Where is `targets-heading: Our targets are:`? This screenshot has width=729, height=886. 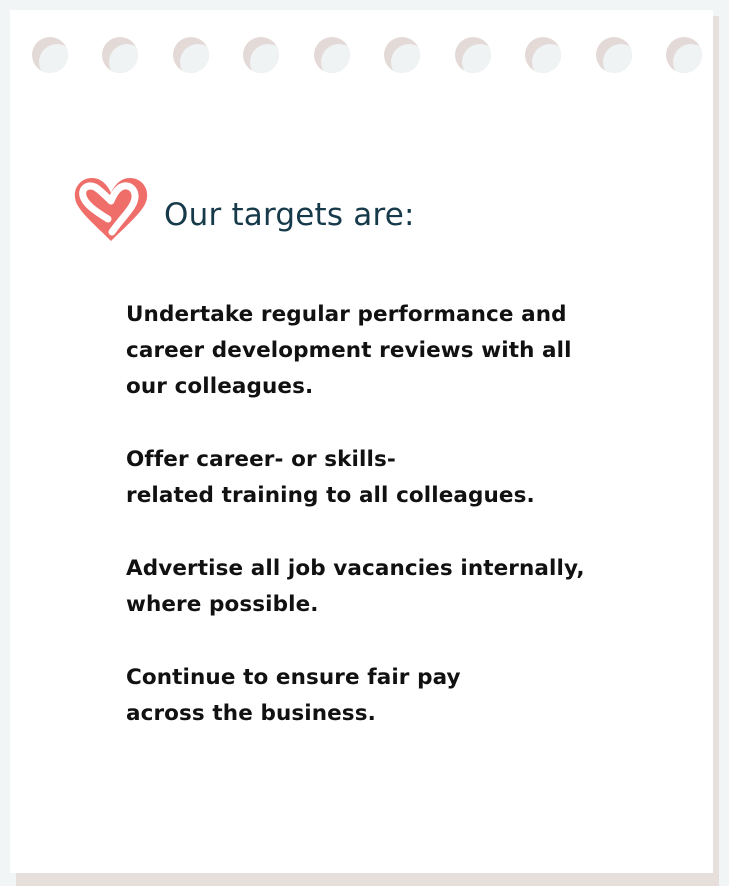
targets-heading: Our targets are: is located at coordinates (242, 208).